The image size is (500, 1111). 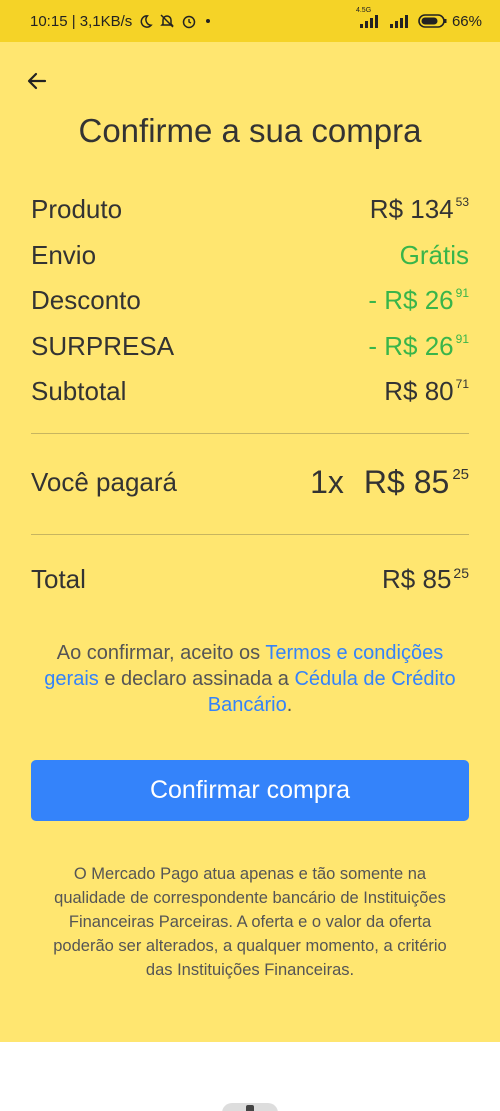 What do you see at coordinates (79, 391) in the screenshot?
I see `row-label: Subtotal` at bounding box center [79, 391].